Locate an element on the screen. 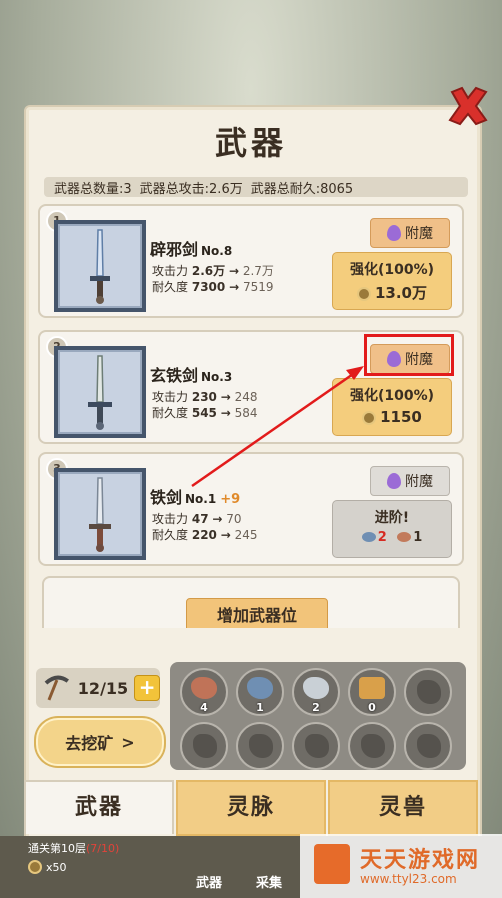  ore-slot: 2 is located at coordinates (316, 692).